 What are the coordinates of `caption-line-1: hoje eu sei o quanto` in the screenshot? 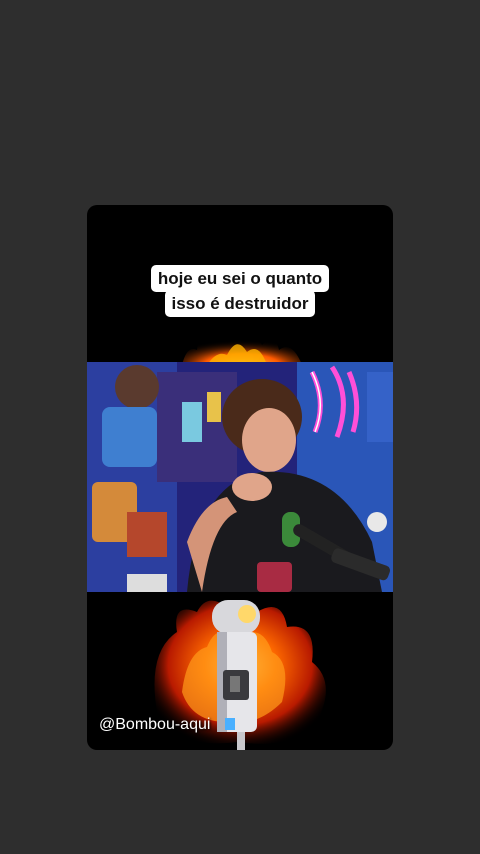 It's located at (240, 278).